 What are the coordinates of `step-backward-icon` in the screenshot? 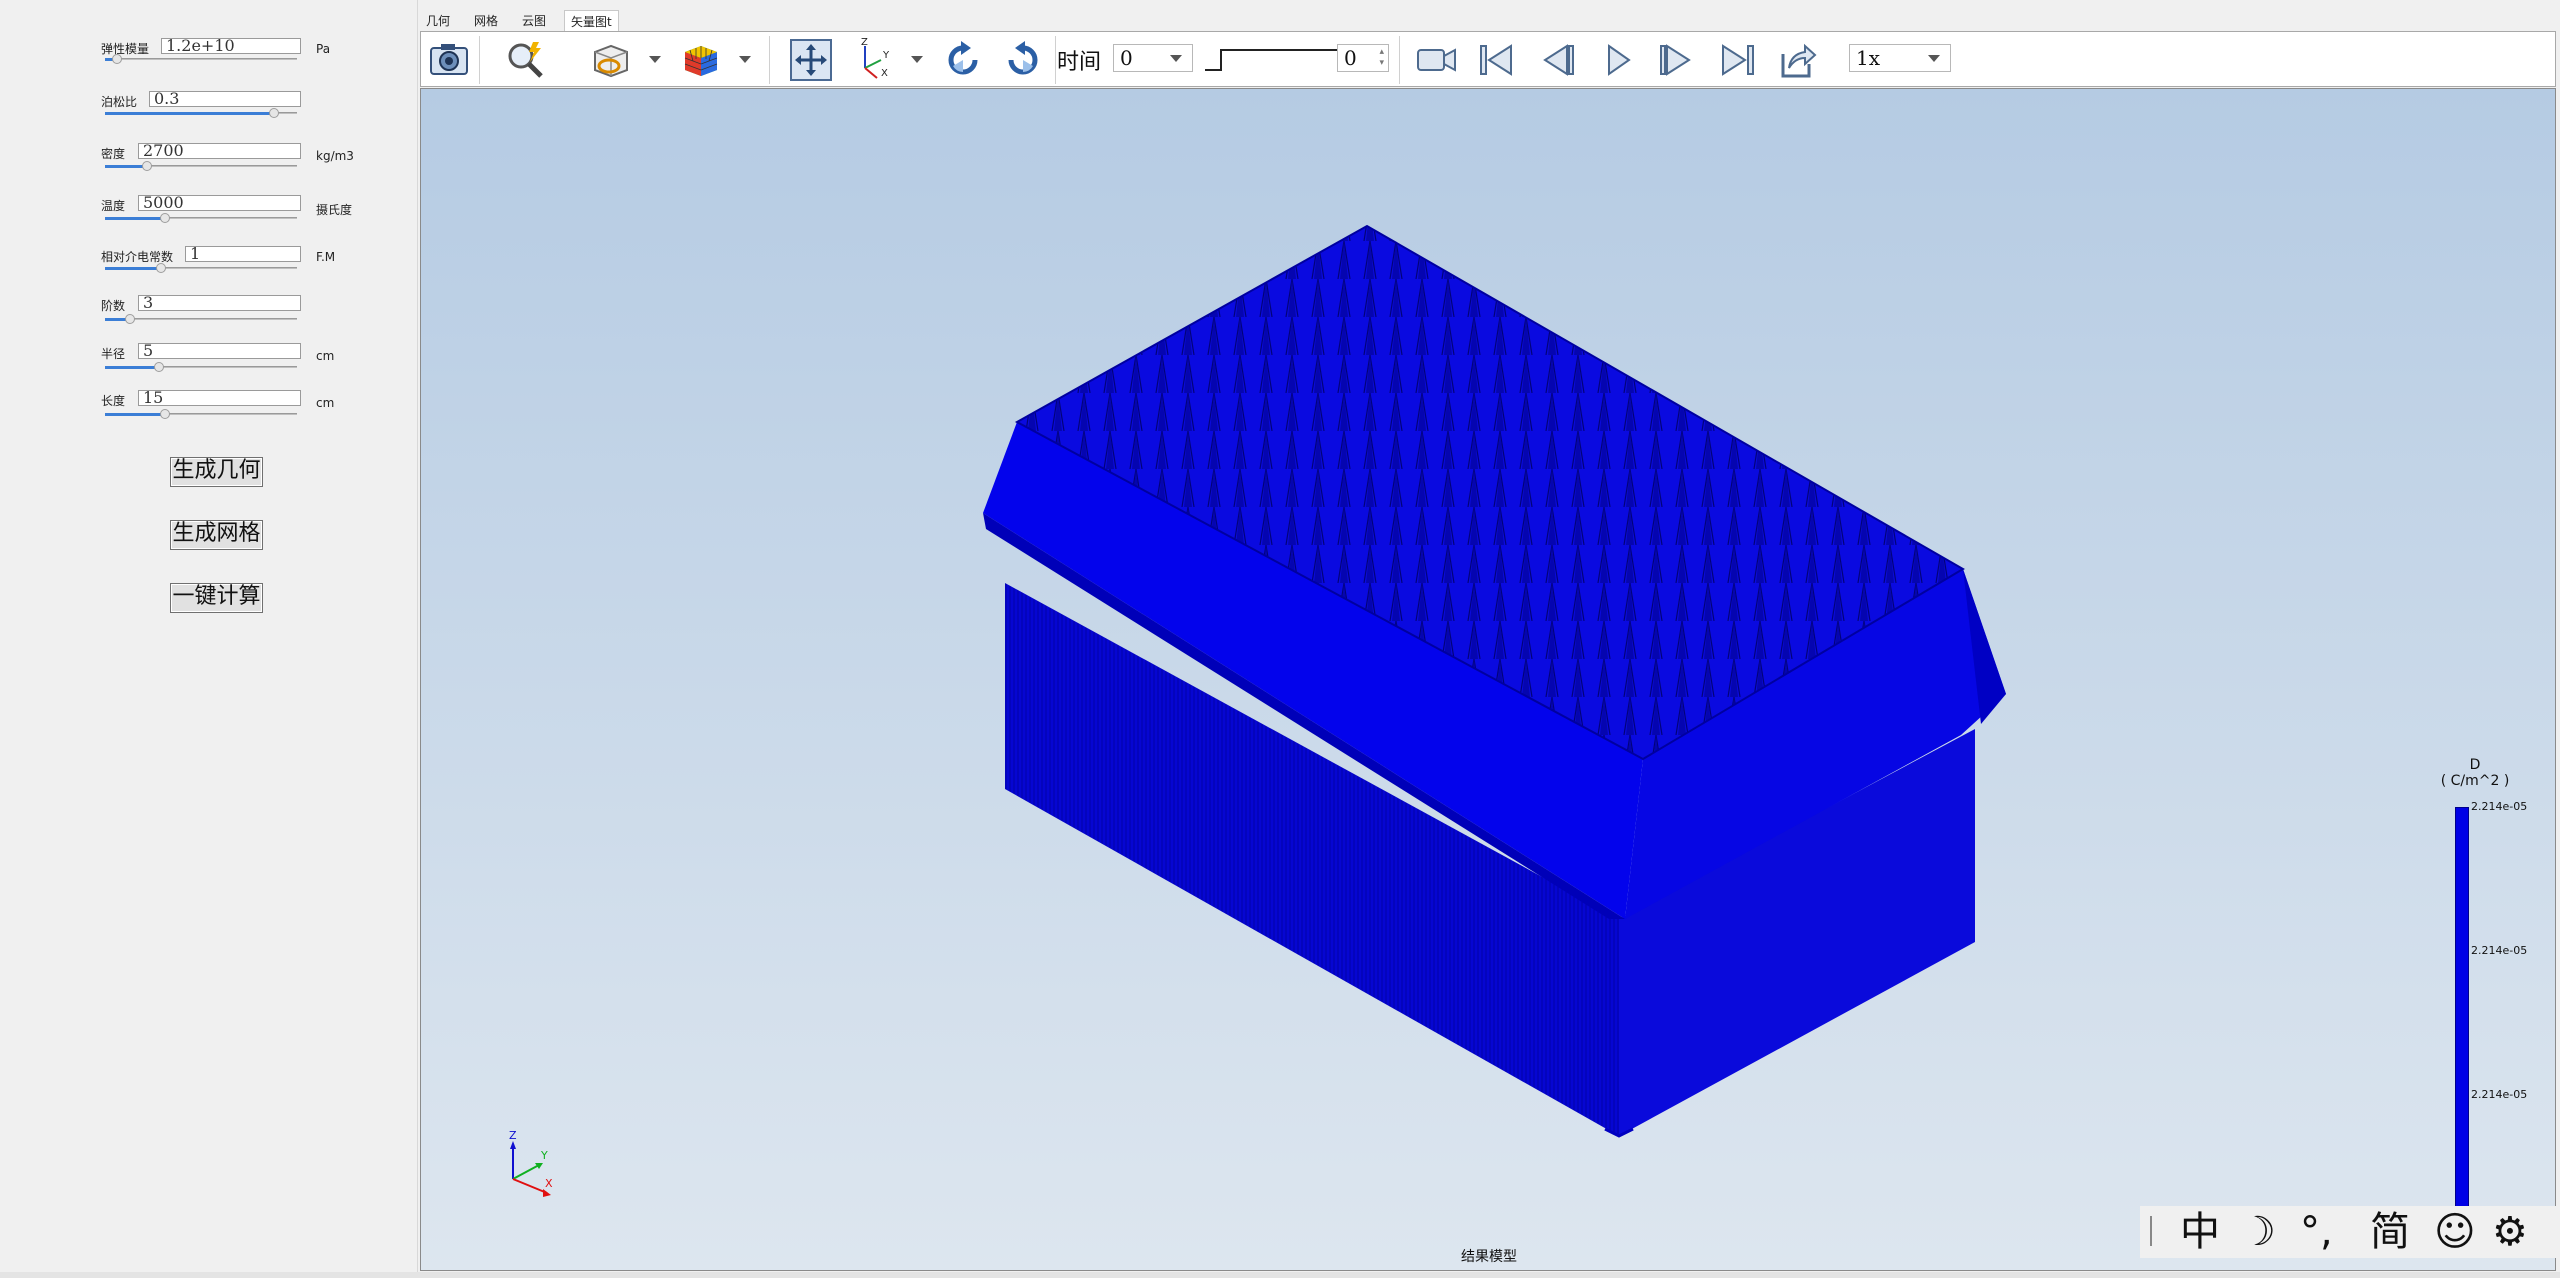 It's located at (1557, 60).